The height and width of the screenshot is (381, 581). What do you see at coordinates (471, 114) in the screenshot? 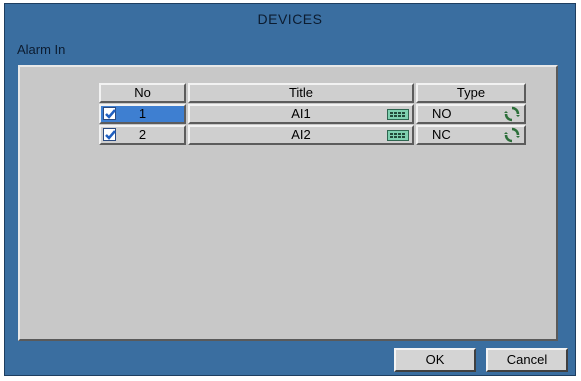
I see `row-1-type-cell: NO` at bounding box center [471, 114].